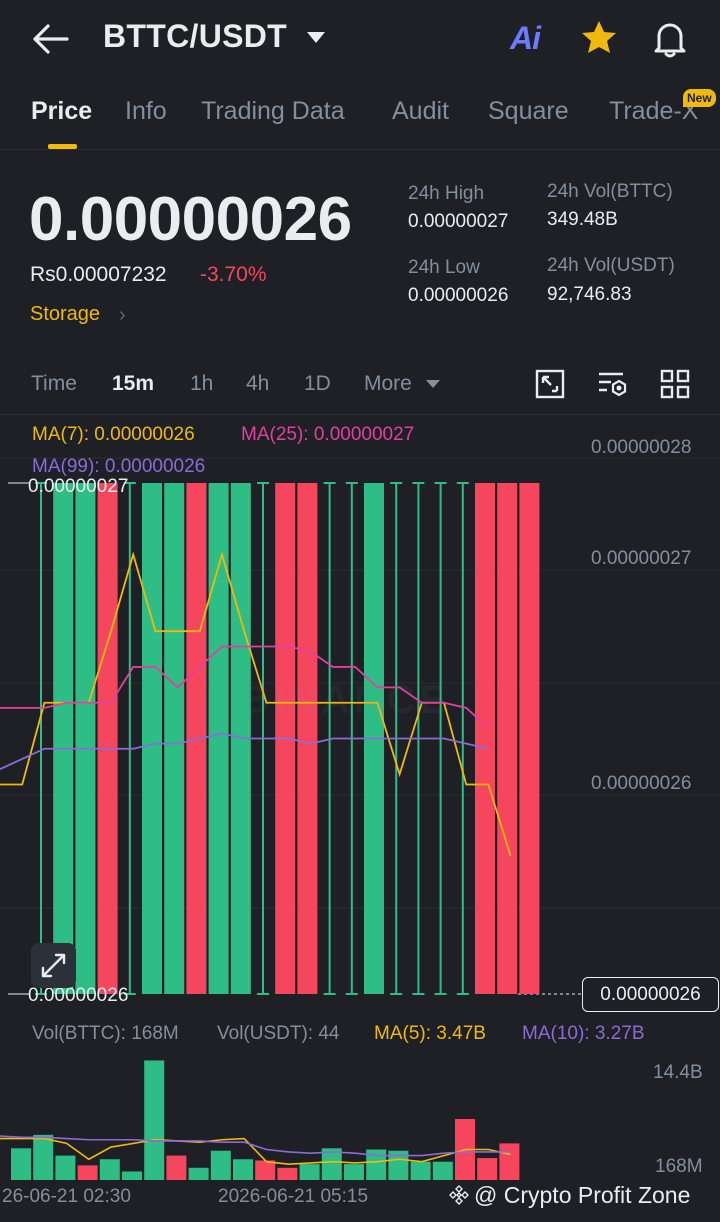  Describe the element at coordinates (458, 221) in the screenshot. I see `stat-high-value: 0.00000027` at that location.